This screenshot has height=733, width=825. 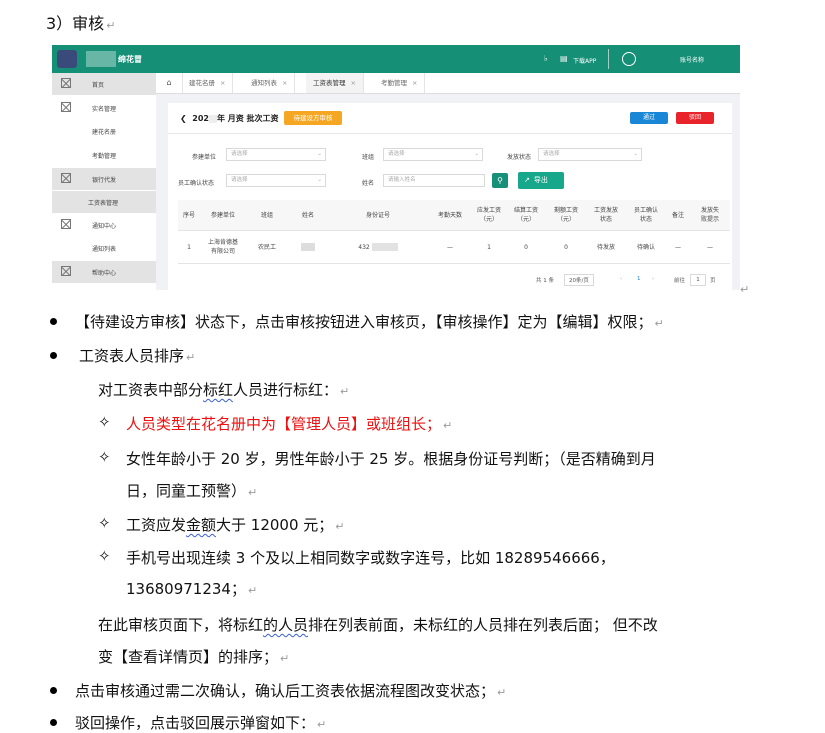 I want to click on next-page-icon: ›, so click(x=653, y=279).